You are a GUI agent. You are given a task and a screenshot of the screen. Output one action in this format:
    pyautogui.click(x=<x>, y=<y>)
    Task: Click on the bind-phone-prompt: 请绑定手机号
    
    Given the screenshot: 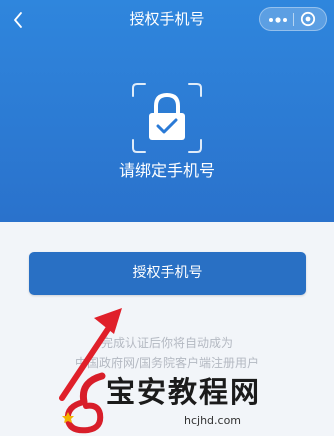 What is the action you would take?
    pyautogui.click(x=166, y=170)
    